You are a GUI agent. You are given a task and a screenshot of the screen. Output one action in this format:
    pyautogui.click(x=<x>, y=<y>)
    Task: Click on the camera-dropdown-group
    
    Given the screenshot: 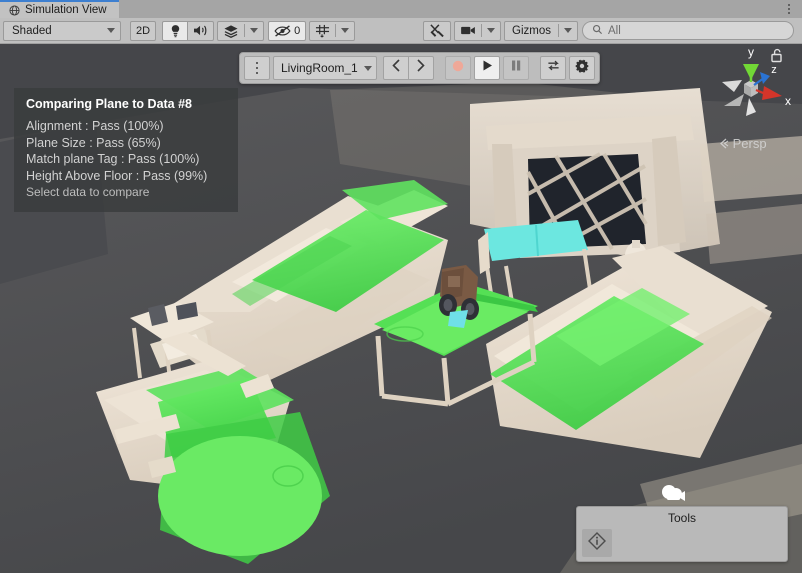 What is the action you would take?
    pyautogui.click(x=478, y=30)
    